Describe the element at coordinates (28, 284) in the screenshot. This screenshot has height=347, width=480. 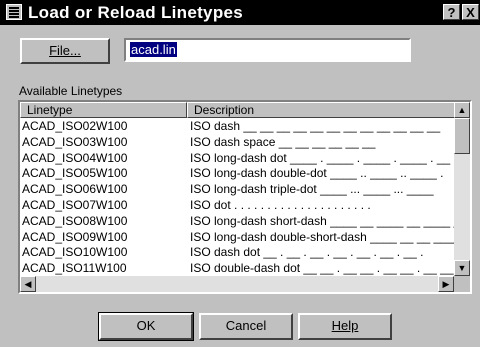
I see `scroll-left-arrow-icon: ◀` at that location.